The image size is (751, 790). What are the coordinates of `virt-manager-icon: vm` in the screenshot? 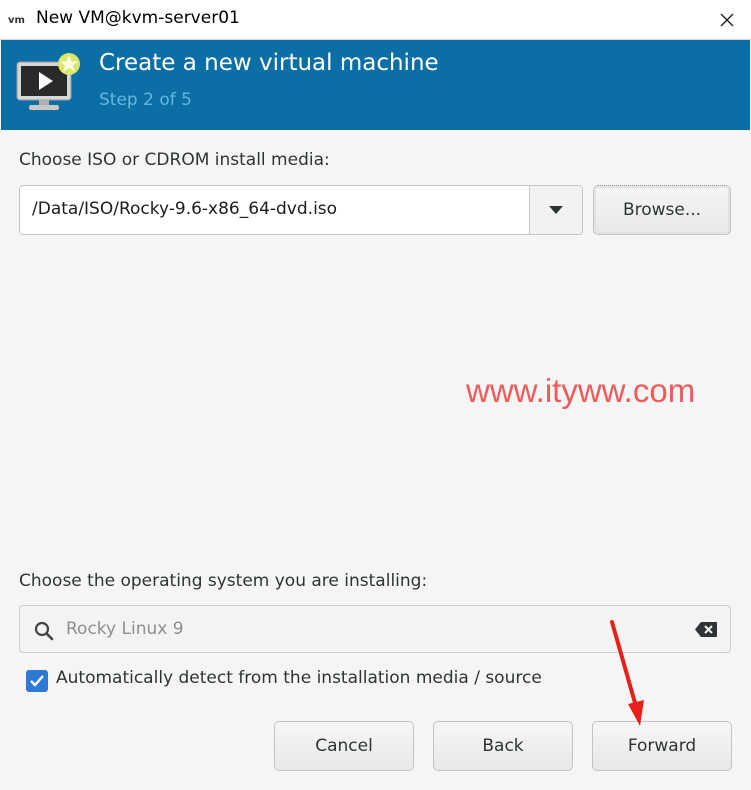 It's located at (16, 20).